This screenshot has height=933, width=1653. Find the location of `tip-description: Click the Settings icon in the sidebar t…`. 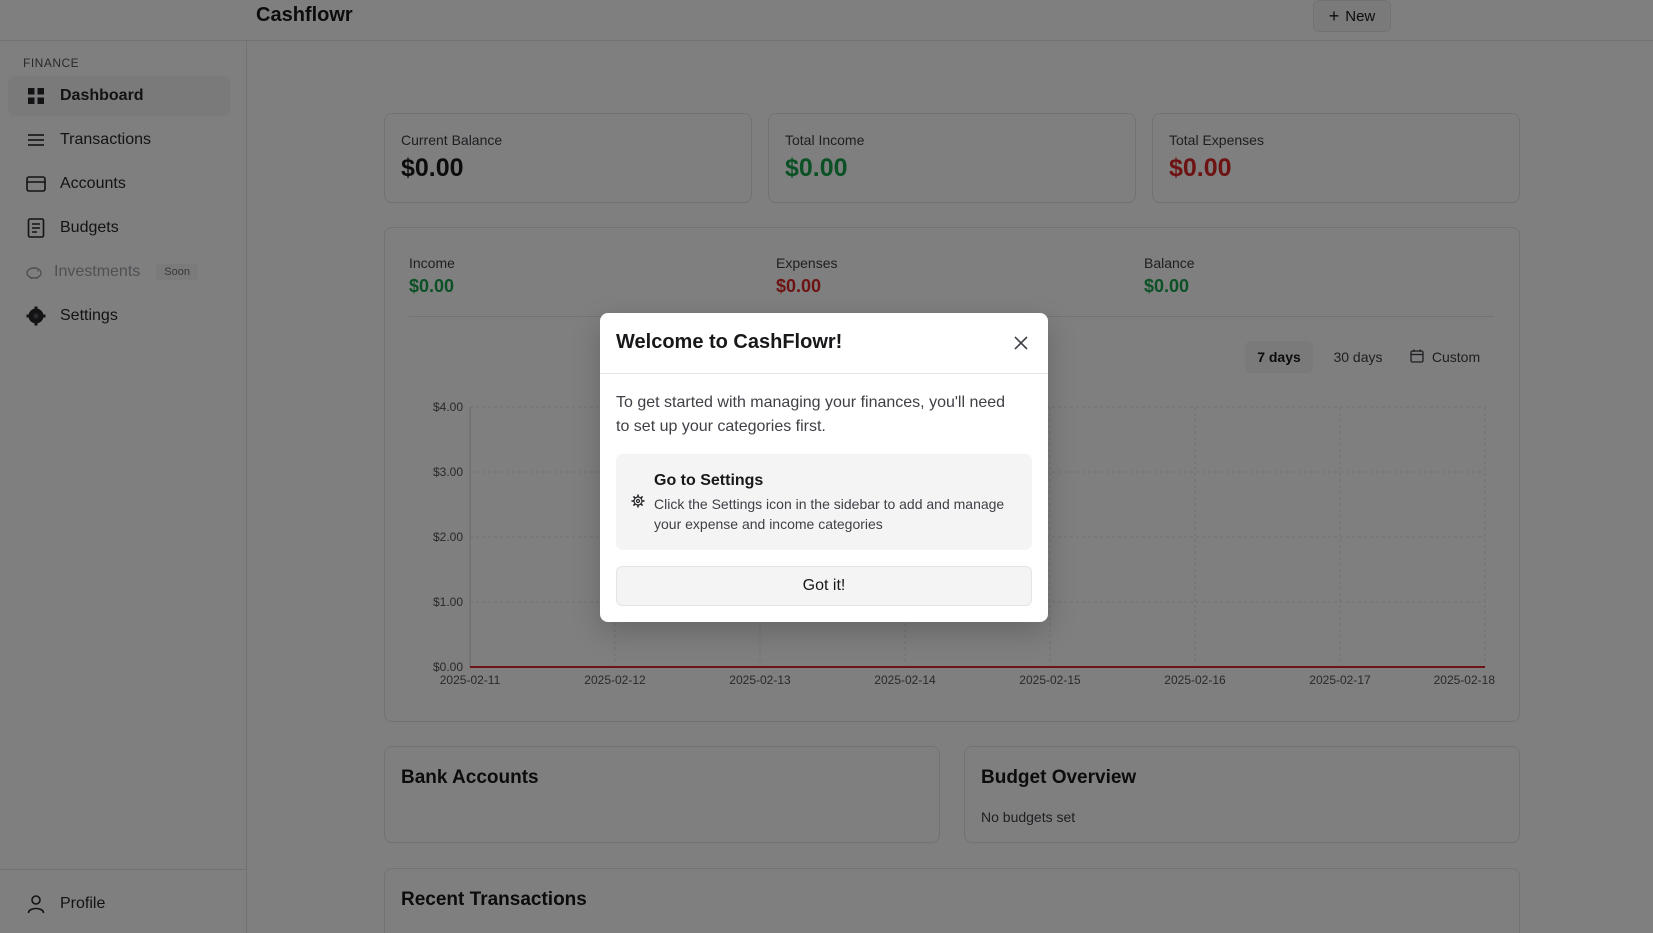

tip-description: Click the Settings icon in the sidebar t… is located at coordinates (829, 514).